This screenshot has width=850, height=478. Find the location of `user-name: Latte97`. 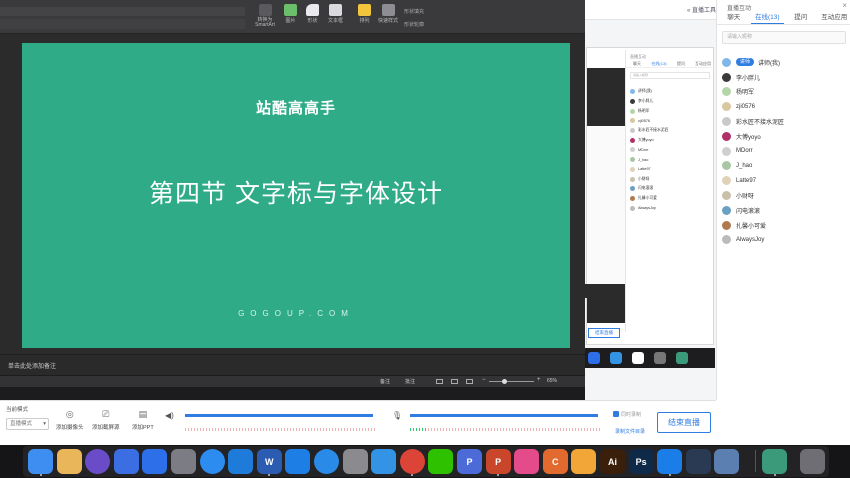

user-name: Latte97 is located at coordinates (746, 180).